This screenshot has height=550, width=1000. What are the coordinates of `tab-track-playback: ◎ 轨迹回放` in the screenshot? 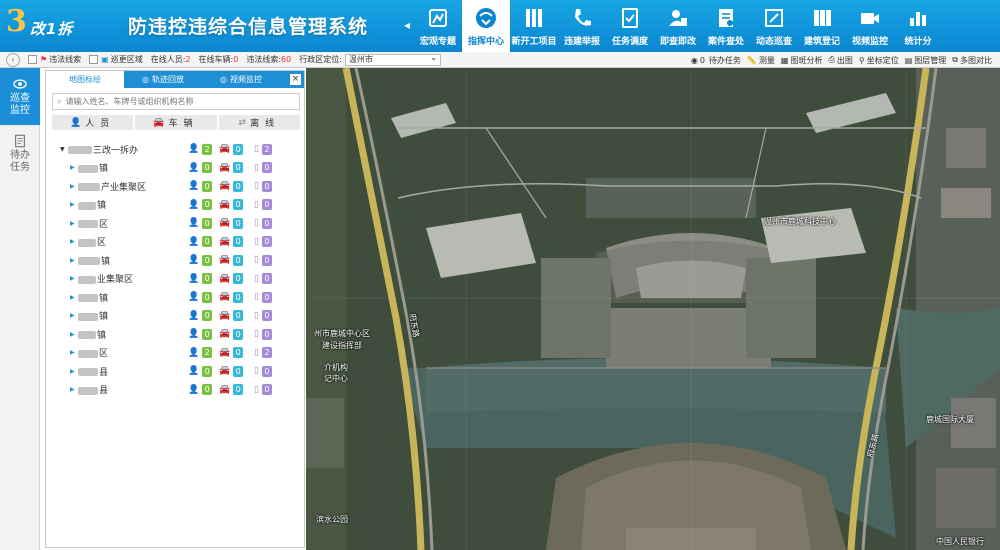 It's located at (163, 79).